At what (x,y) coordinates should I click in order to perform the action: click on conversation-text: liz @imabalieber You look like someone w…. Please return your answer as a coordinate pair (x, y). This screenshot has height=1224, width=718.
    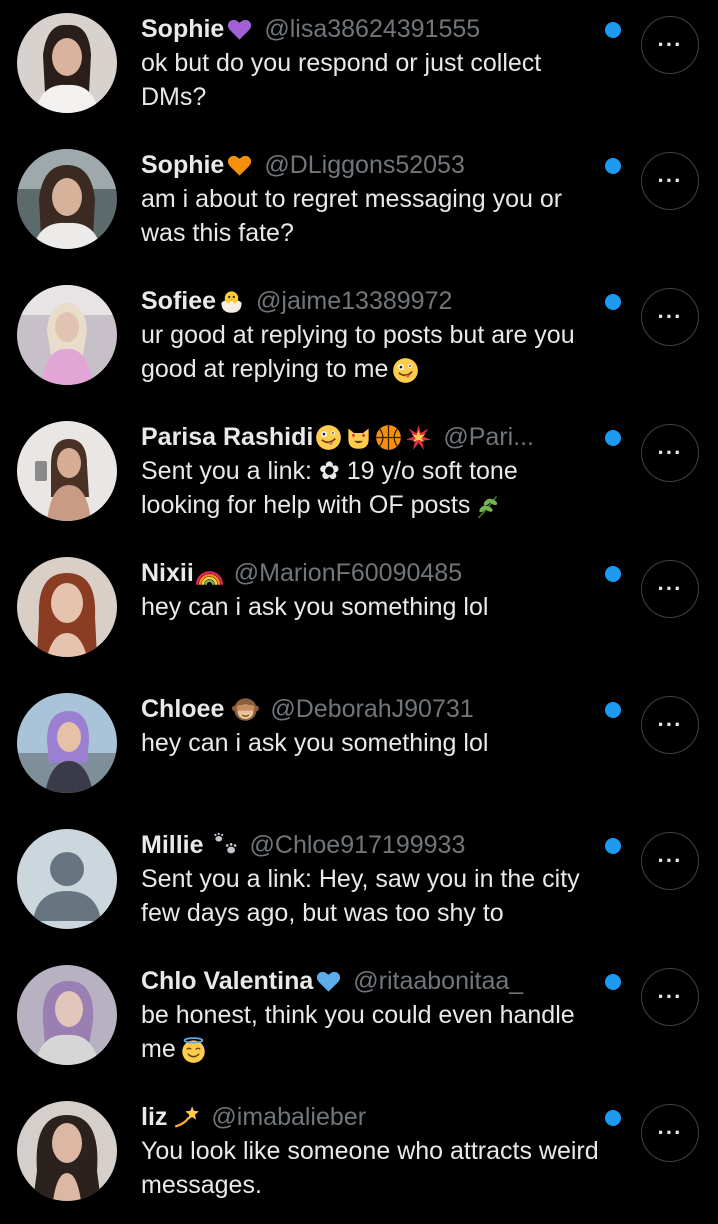
    Looking at the image, I should click on (371, 1151).